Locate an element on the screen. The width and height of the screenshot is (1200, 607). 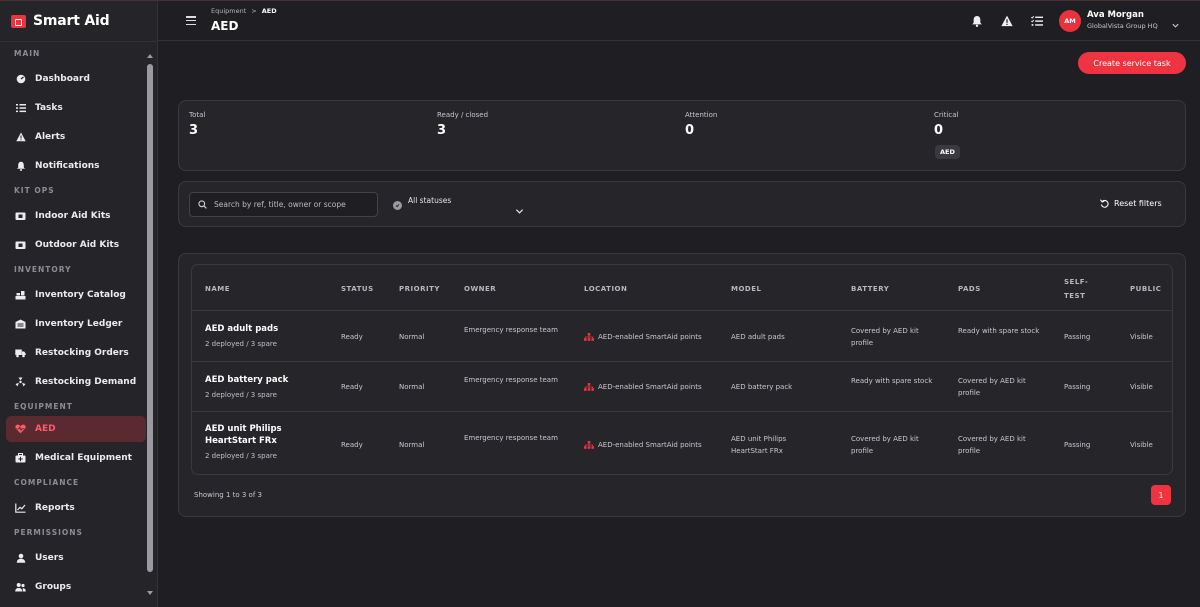
column-header-self: SELF- is located at coordinates (1076, 282).